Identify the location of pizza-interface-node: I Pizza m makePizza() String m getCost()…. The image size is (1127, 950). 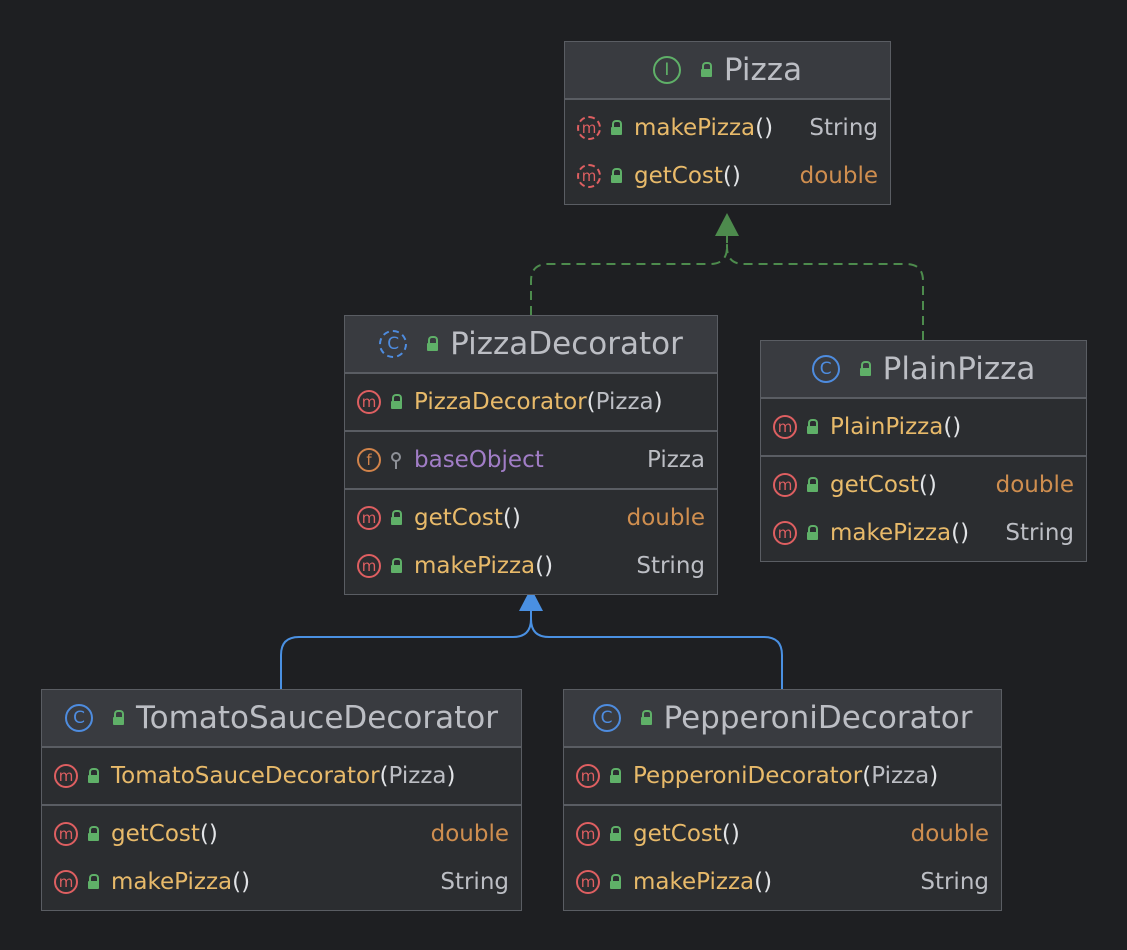
(727, 123).